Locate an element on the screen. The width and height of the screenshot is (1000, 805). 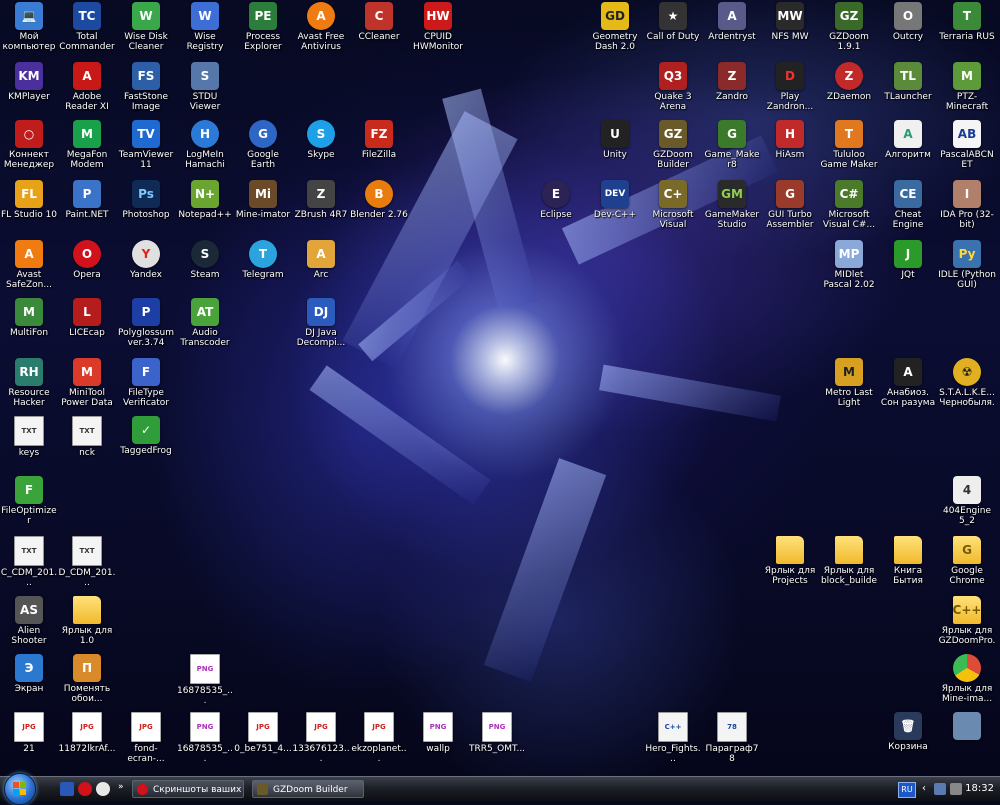
jqt-shortcut: J JQt is located at coordinates (908, 269).